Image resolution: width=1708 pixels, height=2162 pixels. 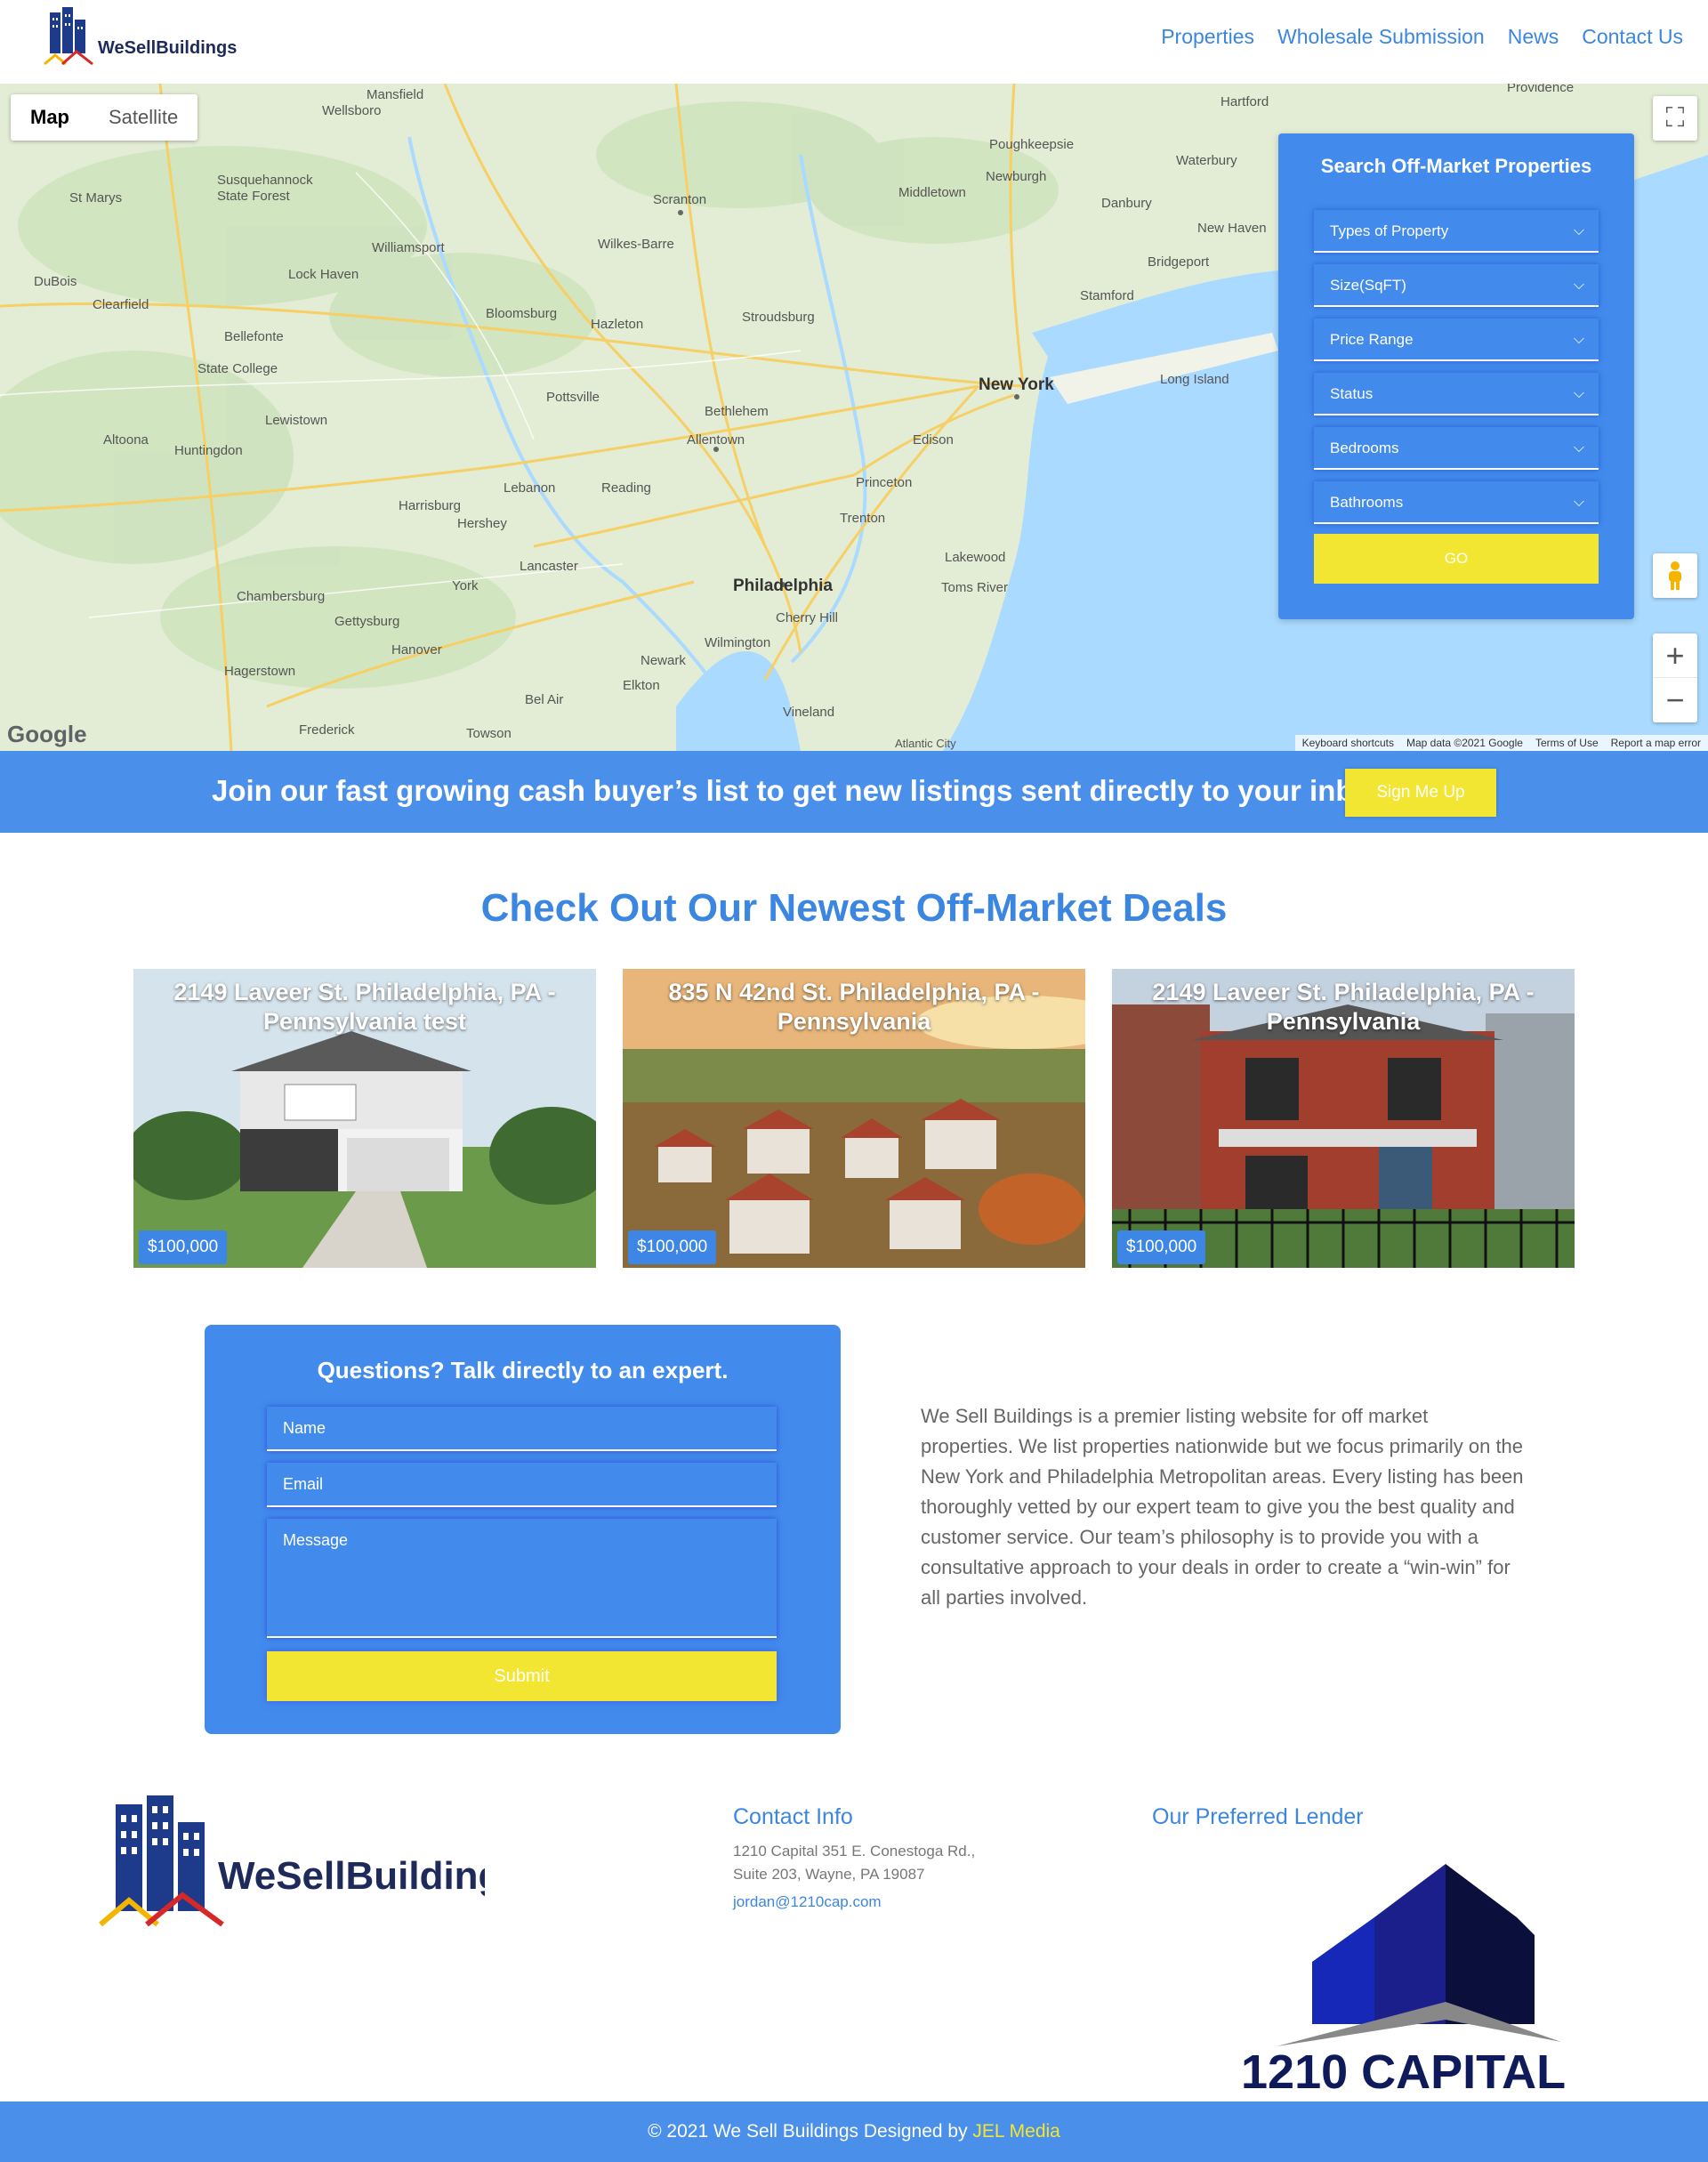 I want to click on nav-news: News, so click(x=1533, y=37).